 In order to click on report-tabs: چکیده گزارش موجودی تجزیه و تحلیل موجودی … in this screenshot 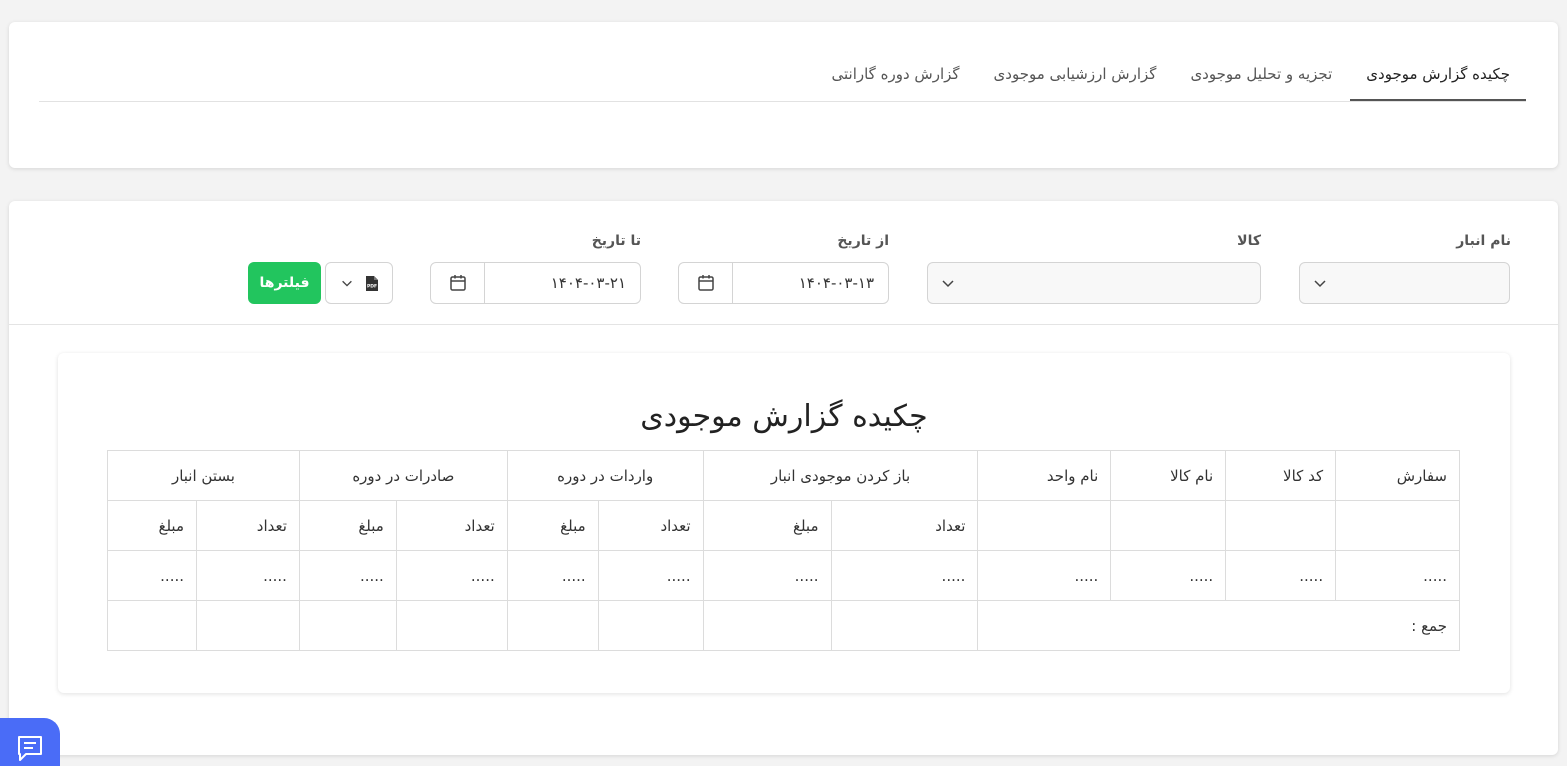, I will do `click(782, 77)`.